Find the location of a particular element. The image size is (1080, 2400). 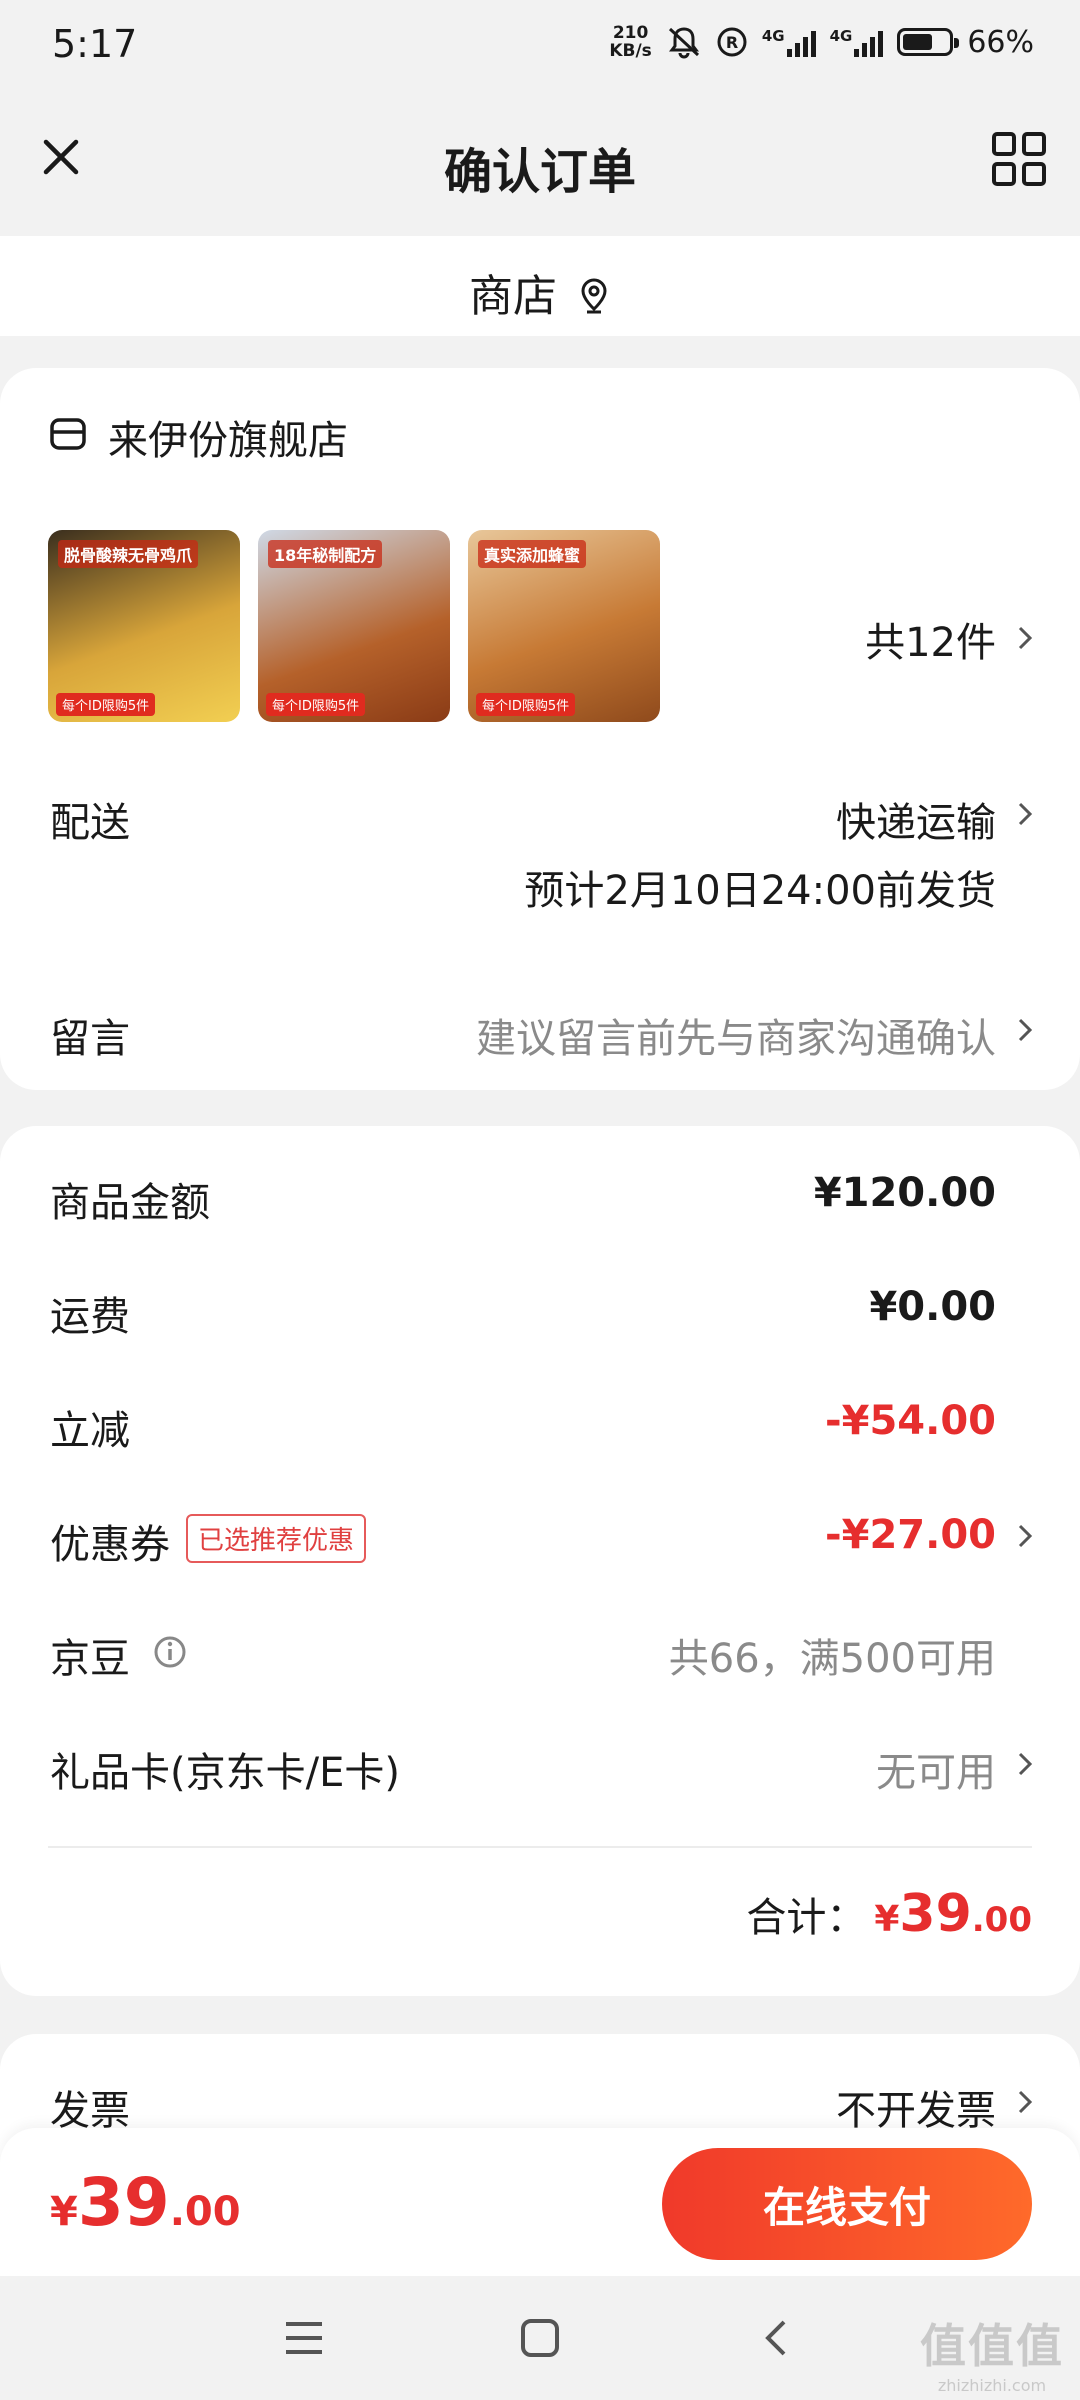

signal-1: 4G is located at coordinates (789, 42).